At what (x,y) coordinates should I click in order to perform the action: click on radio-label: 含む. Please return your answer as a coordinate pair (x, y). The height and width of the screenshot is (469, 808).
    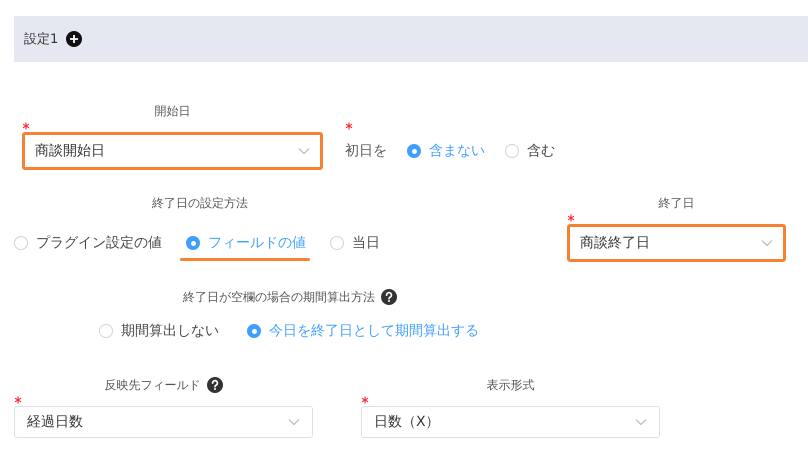
    Looking at the image, I should click on (541, 151).